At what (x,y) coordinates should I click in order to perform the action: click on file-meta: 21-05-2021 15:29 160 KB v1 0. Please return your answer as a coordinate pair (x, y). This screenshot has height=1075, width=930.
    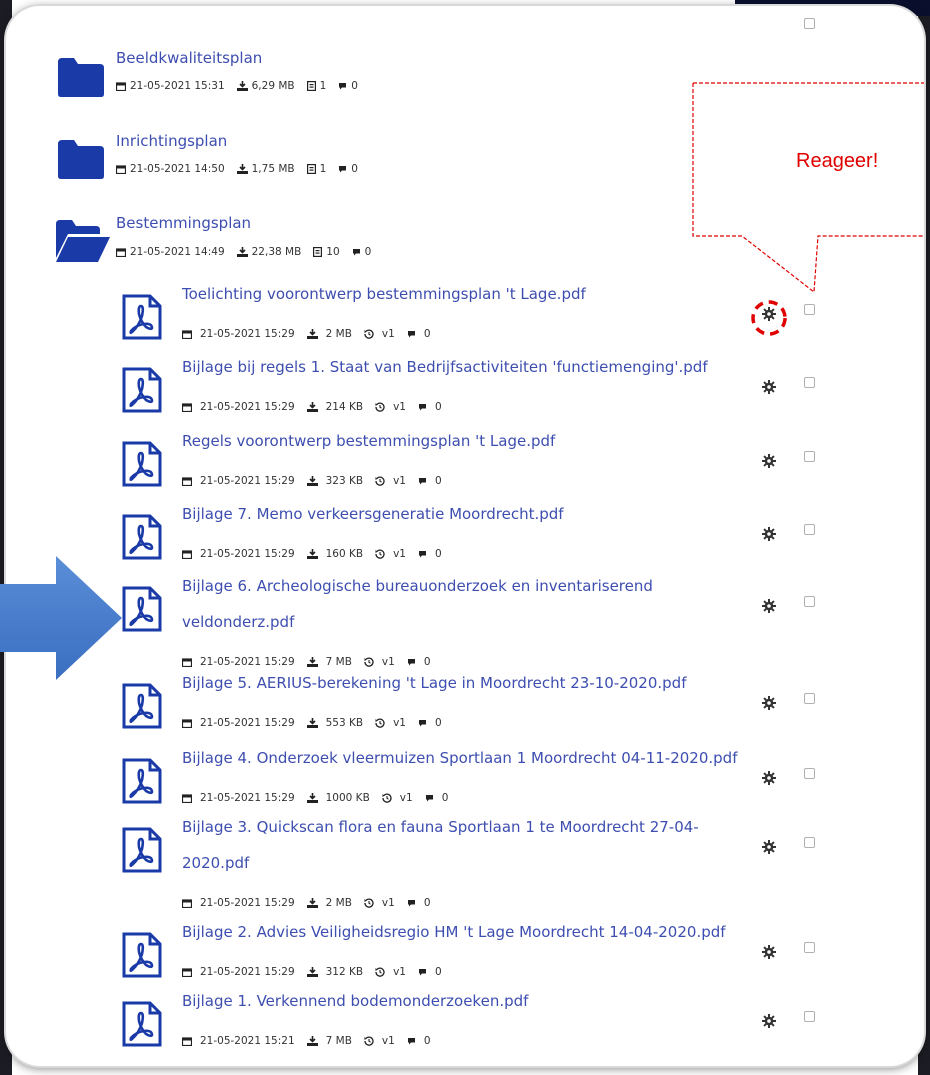
    Looking at the image, I should click on (318, 554).